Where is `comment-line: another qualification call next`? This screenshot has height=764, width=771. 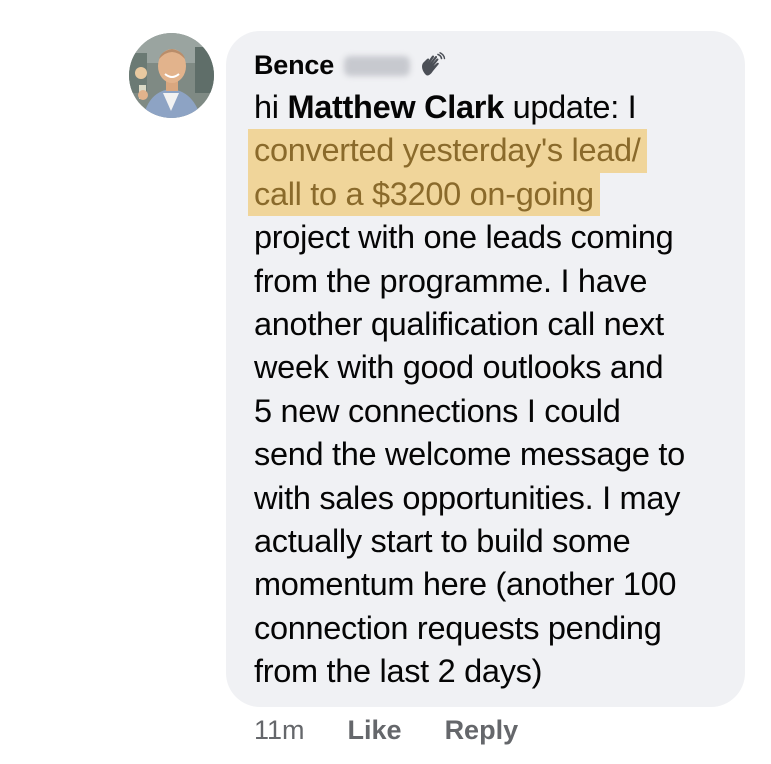
comment-line: another qualification call next is located at coordinates (459, 323).